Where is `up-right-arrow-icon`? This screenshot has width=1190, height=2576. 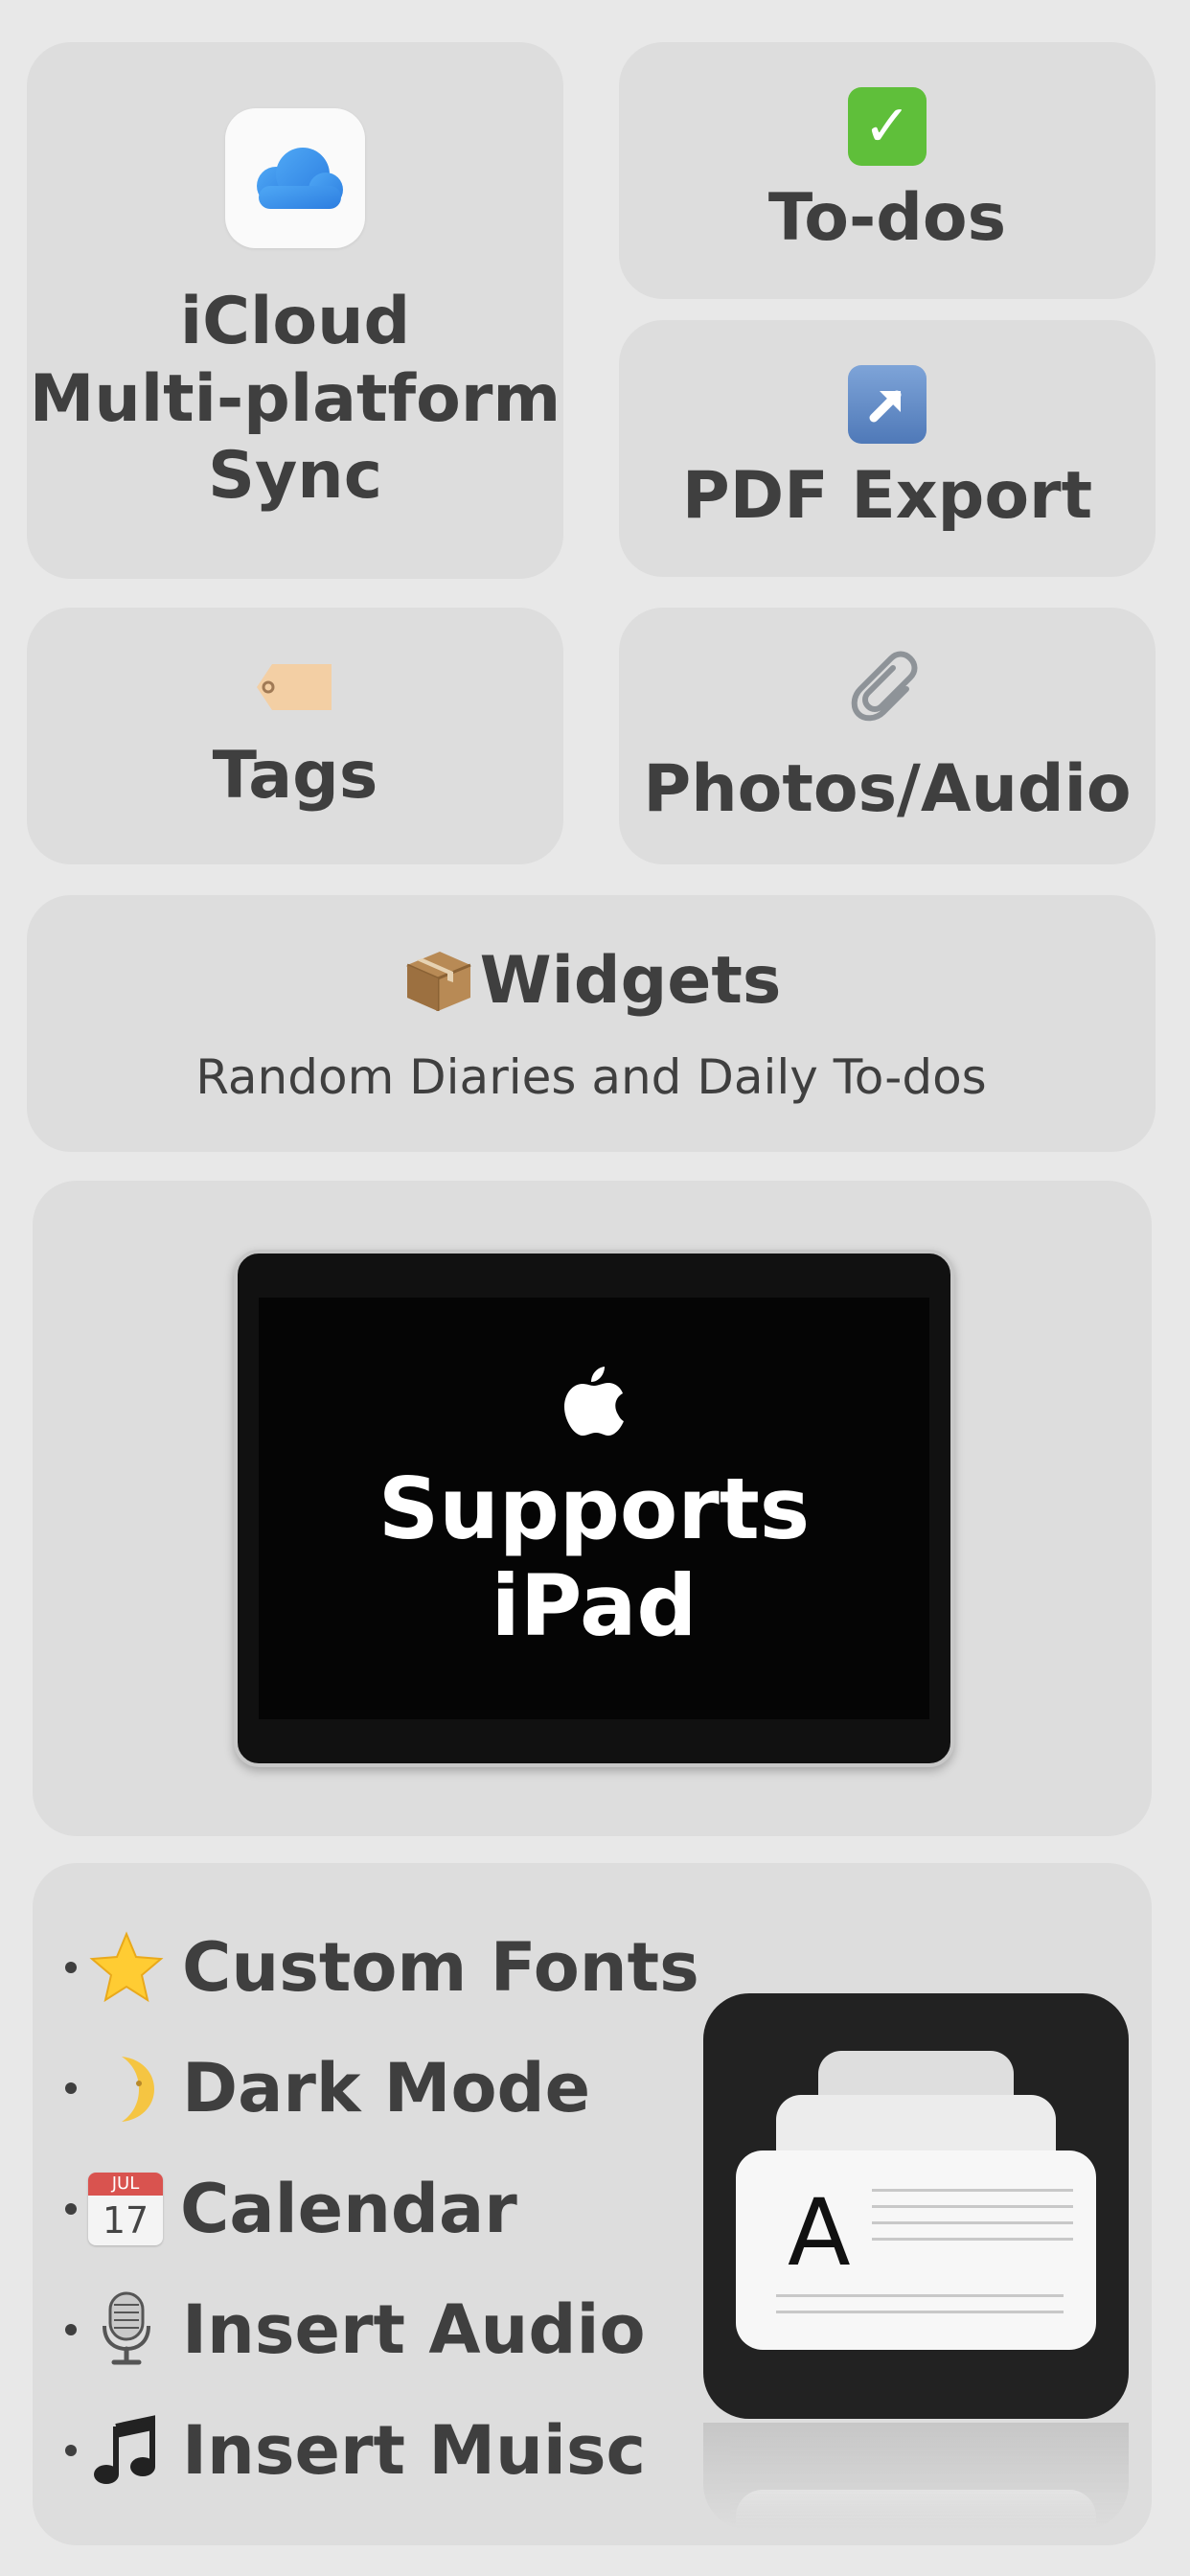
up-right-arrow-icon is located at coordinates (888, 404).